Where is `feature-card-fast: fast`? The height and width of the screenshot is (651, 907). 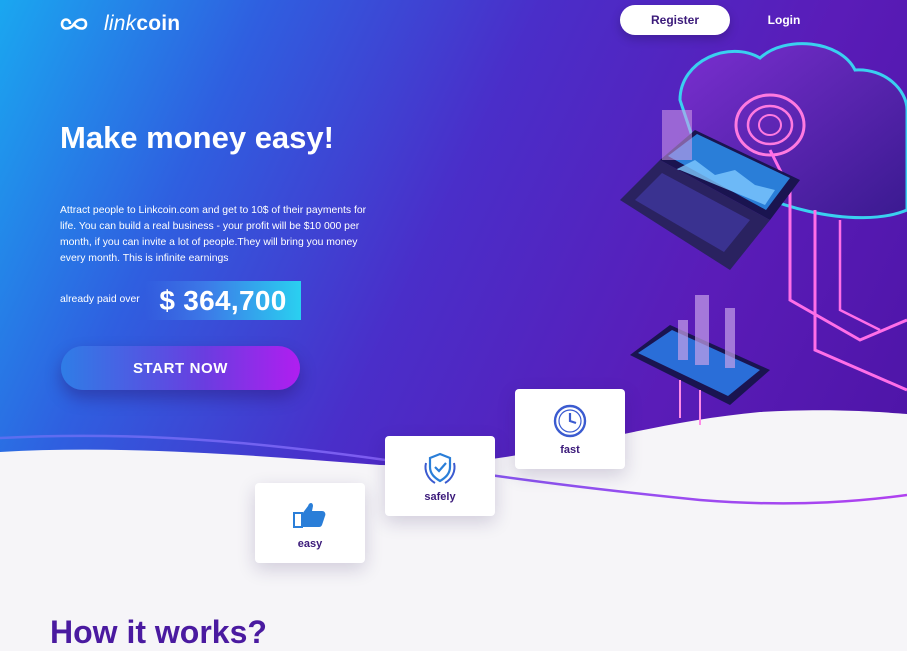
feature-card-fast: fast is located at coordinates (570, 429).